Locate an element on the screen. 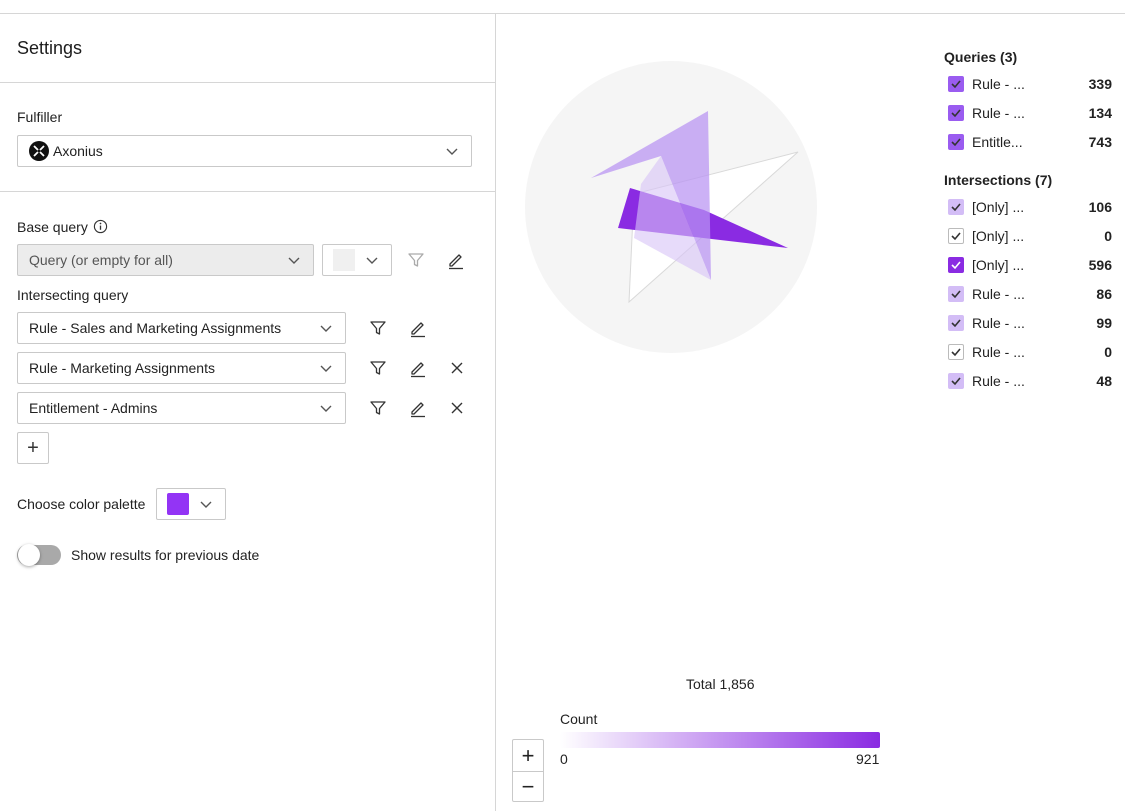 The height and width of the screenshot is (811, 1125). query-2-remove-button is located at coordinates (457, 368).